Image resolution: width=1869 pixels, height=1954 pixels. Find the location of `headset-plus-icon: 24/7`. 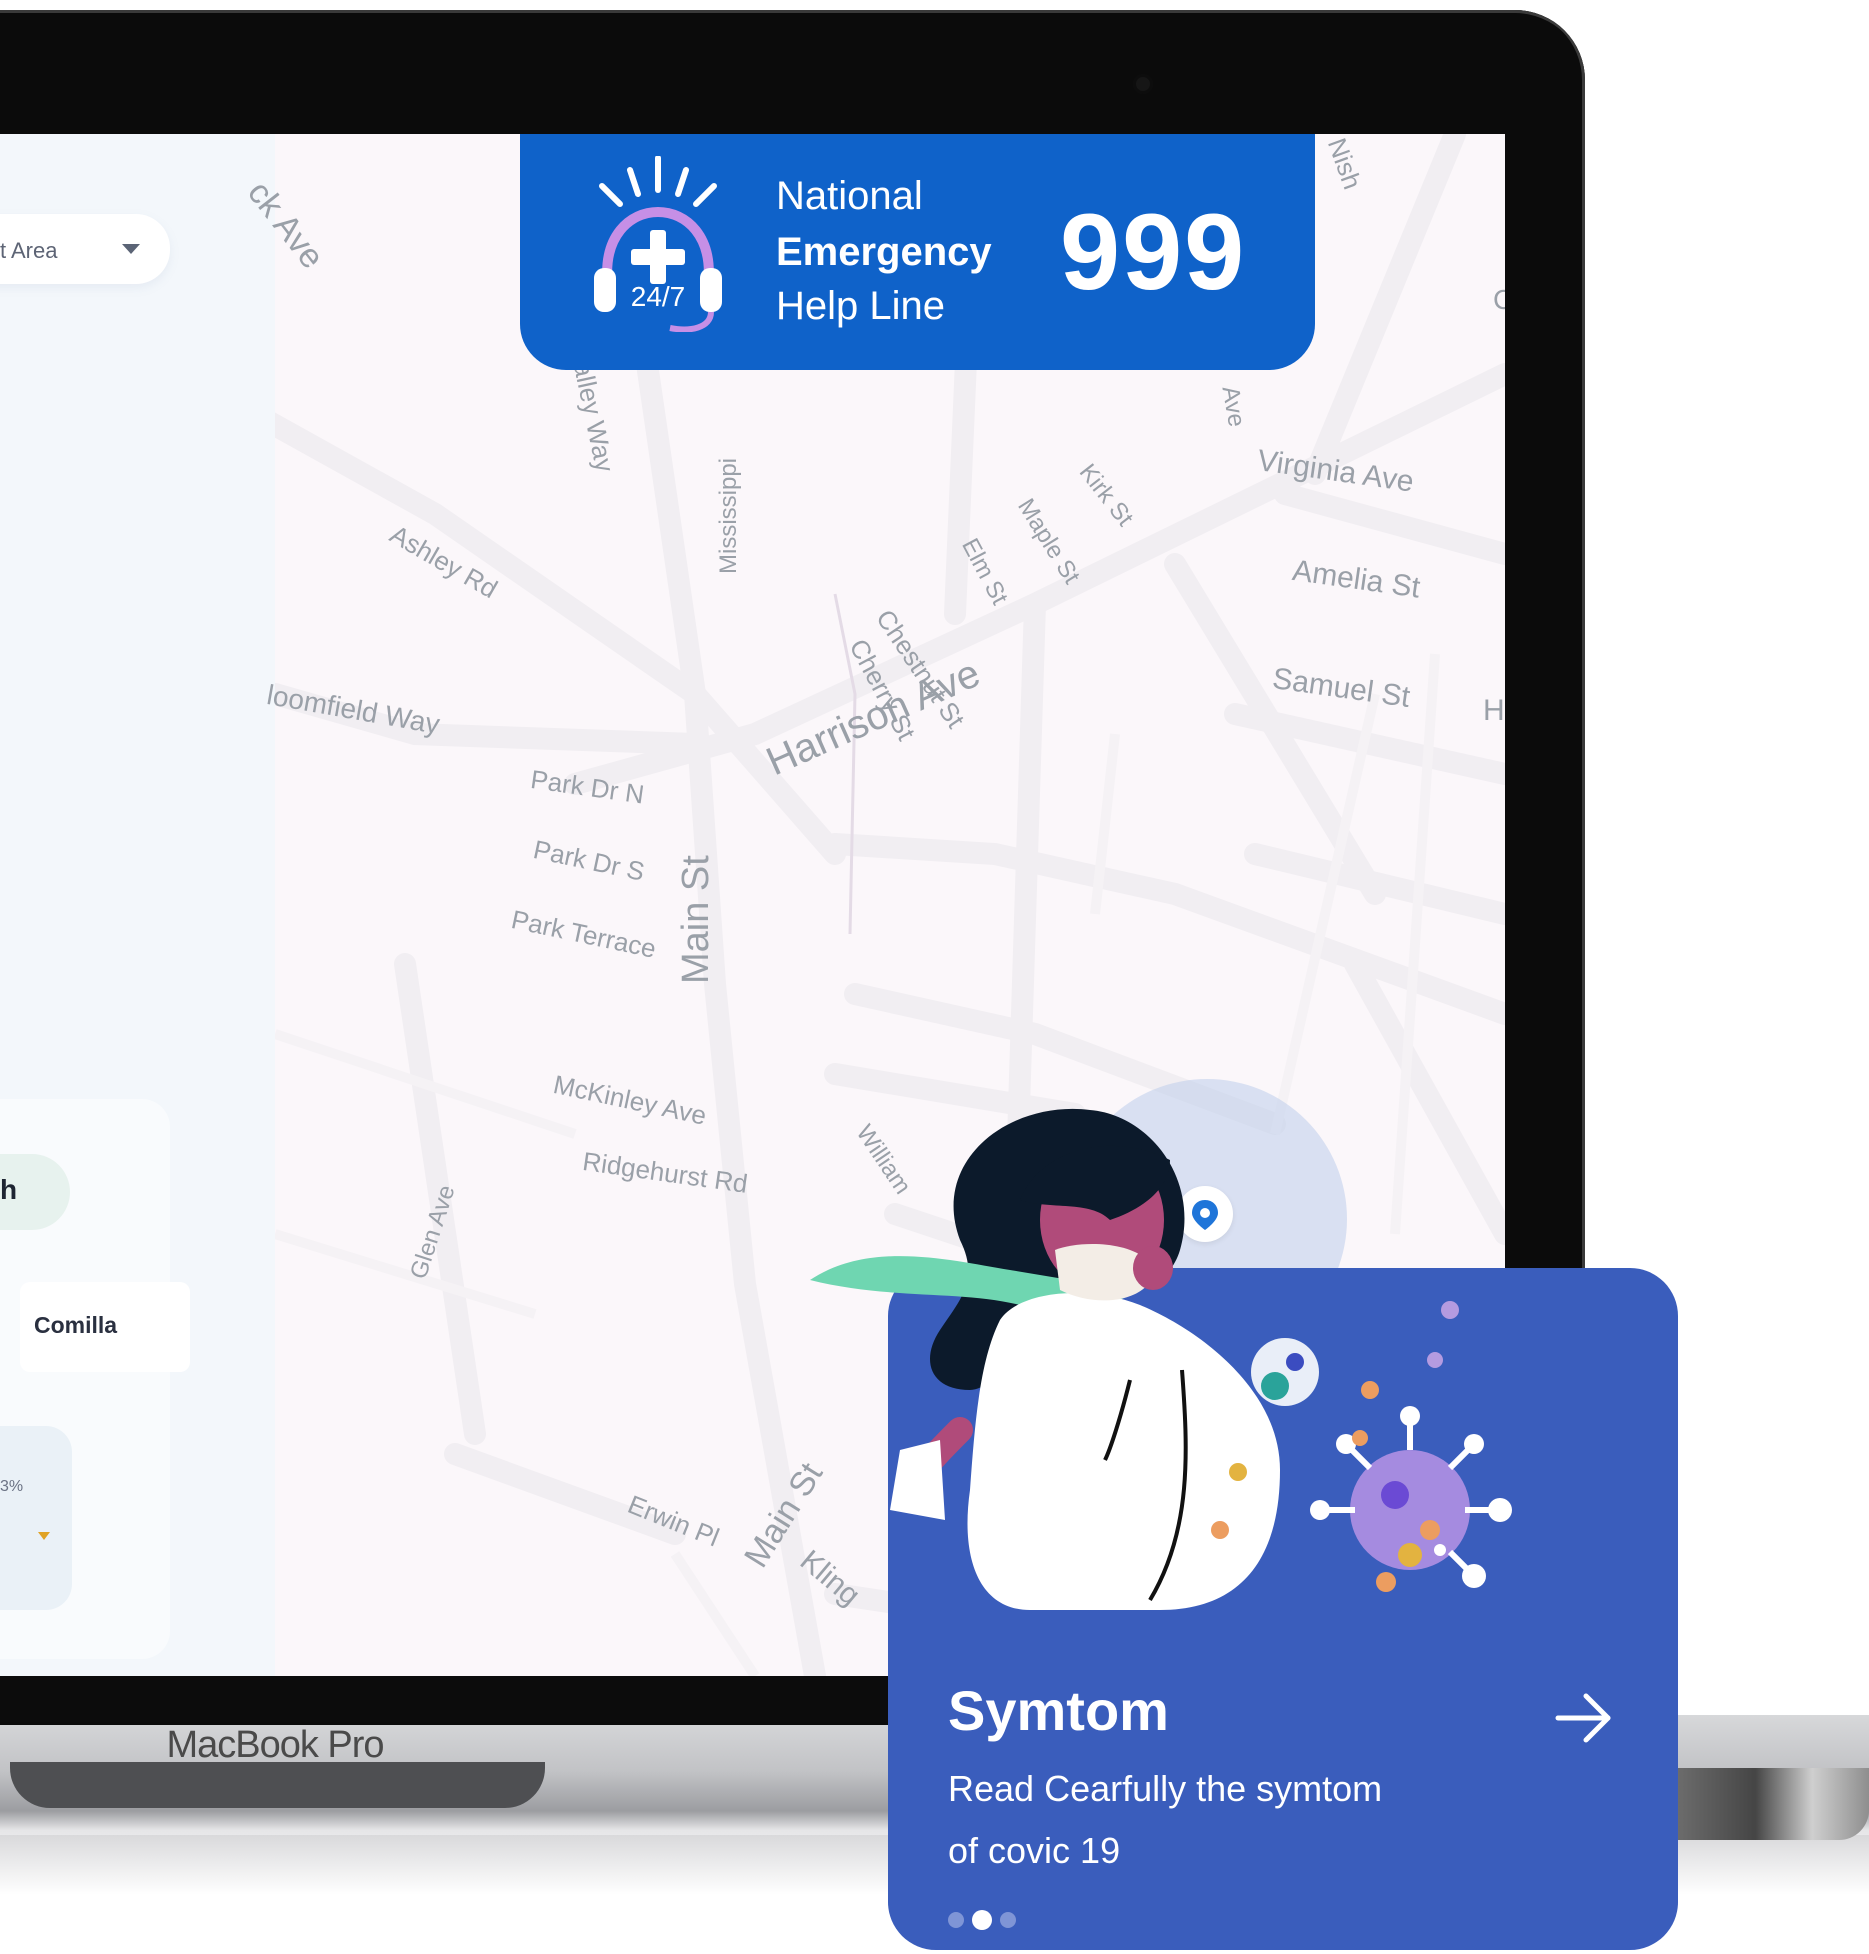

headset-plus-icon: 24/7 is located at coordinates (658, 244).